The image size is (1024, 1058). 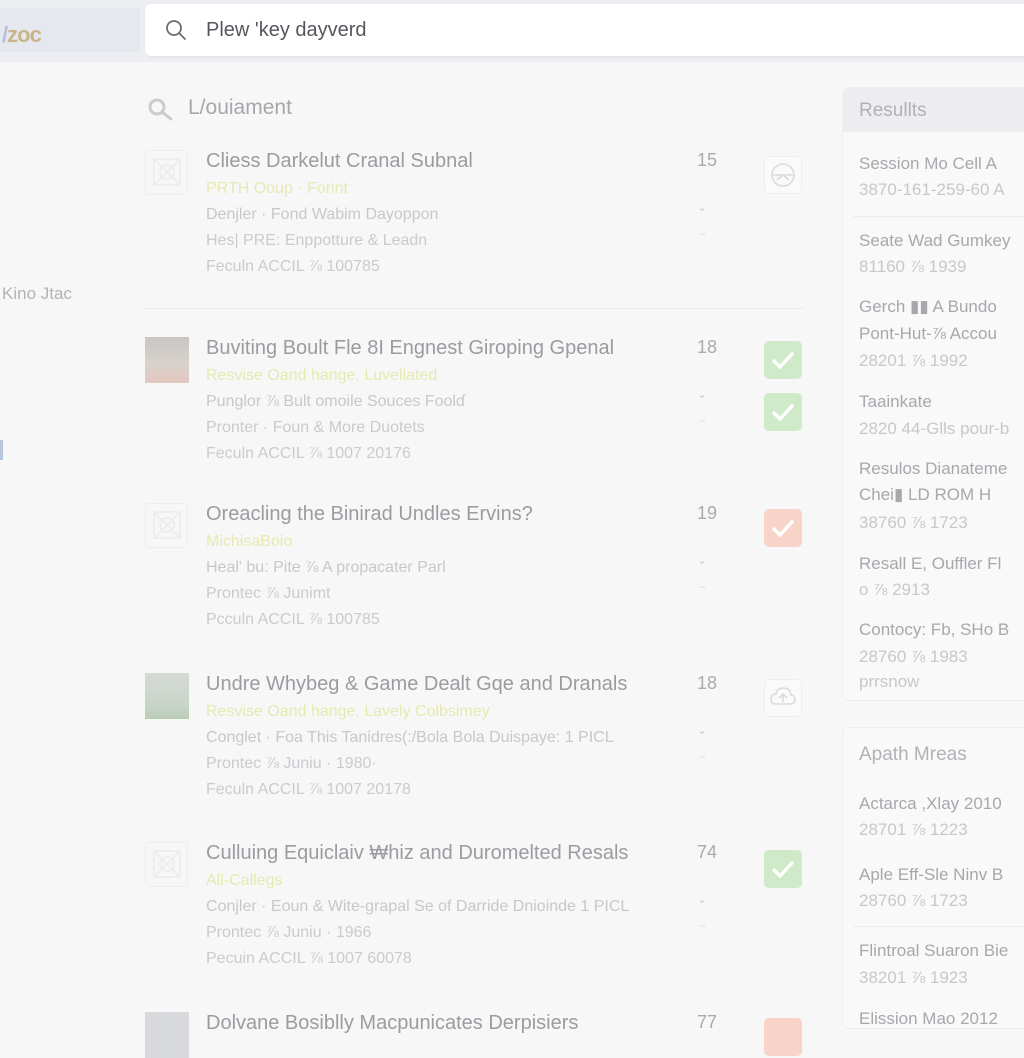 What do you see at coordinates (475, 308) in the screenshot?
I see `result-divider` at bounding box center [475, 308].